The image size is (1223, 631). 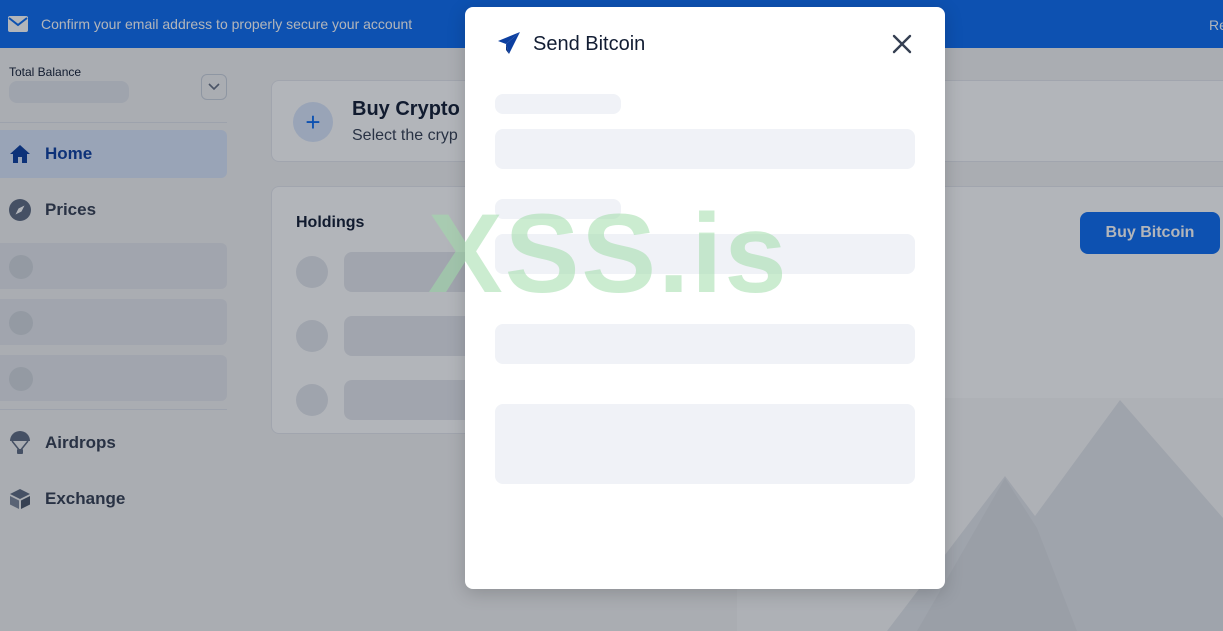 I want to click on close-icon, so click(x=902, y=44).